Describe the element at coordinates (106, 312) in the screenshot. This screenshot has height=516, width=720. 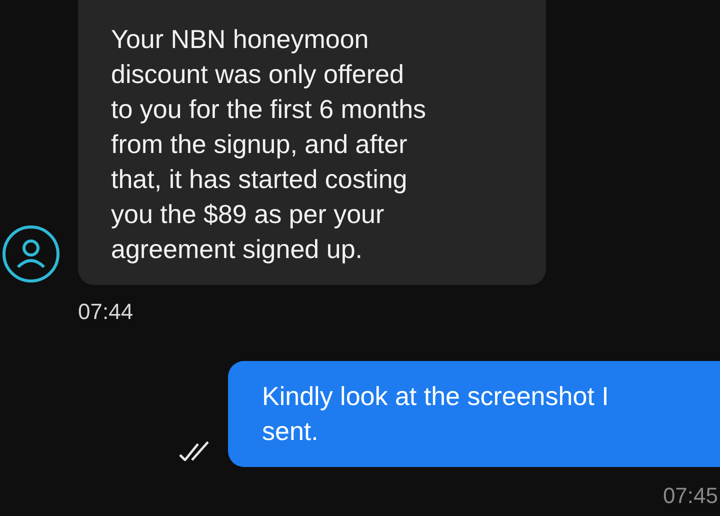
I see `message-time: 07:44` at that location.